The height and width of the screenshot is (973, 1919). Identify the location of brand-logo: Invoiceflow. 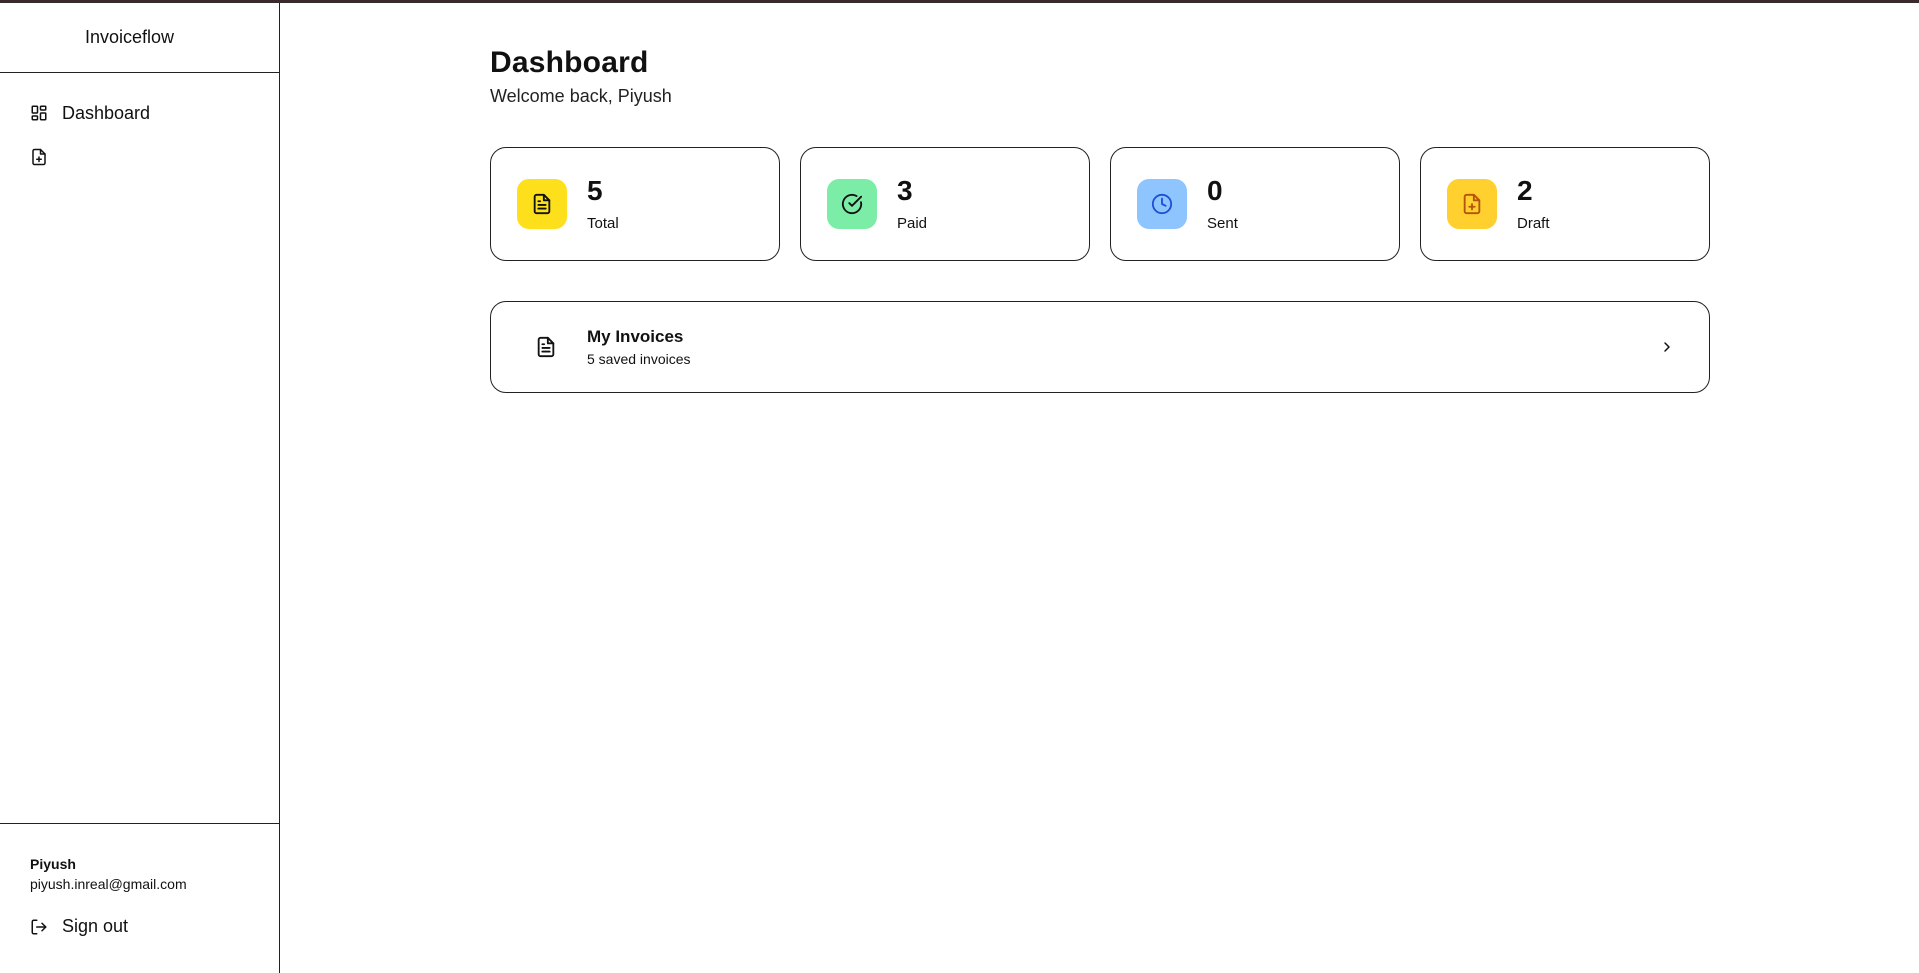
(139, 38).